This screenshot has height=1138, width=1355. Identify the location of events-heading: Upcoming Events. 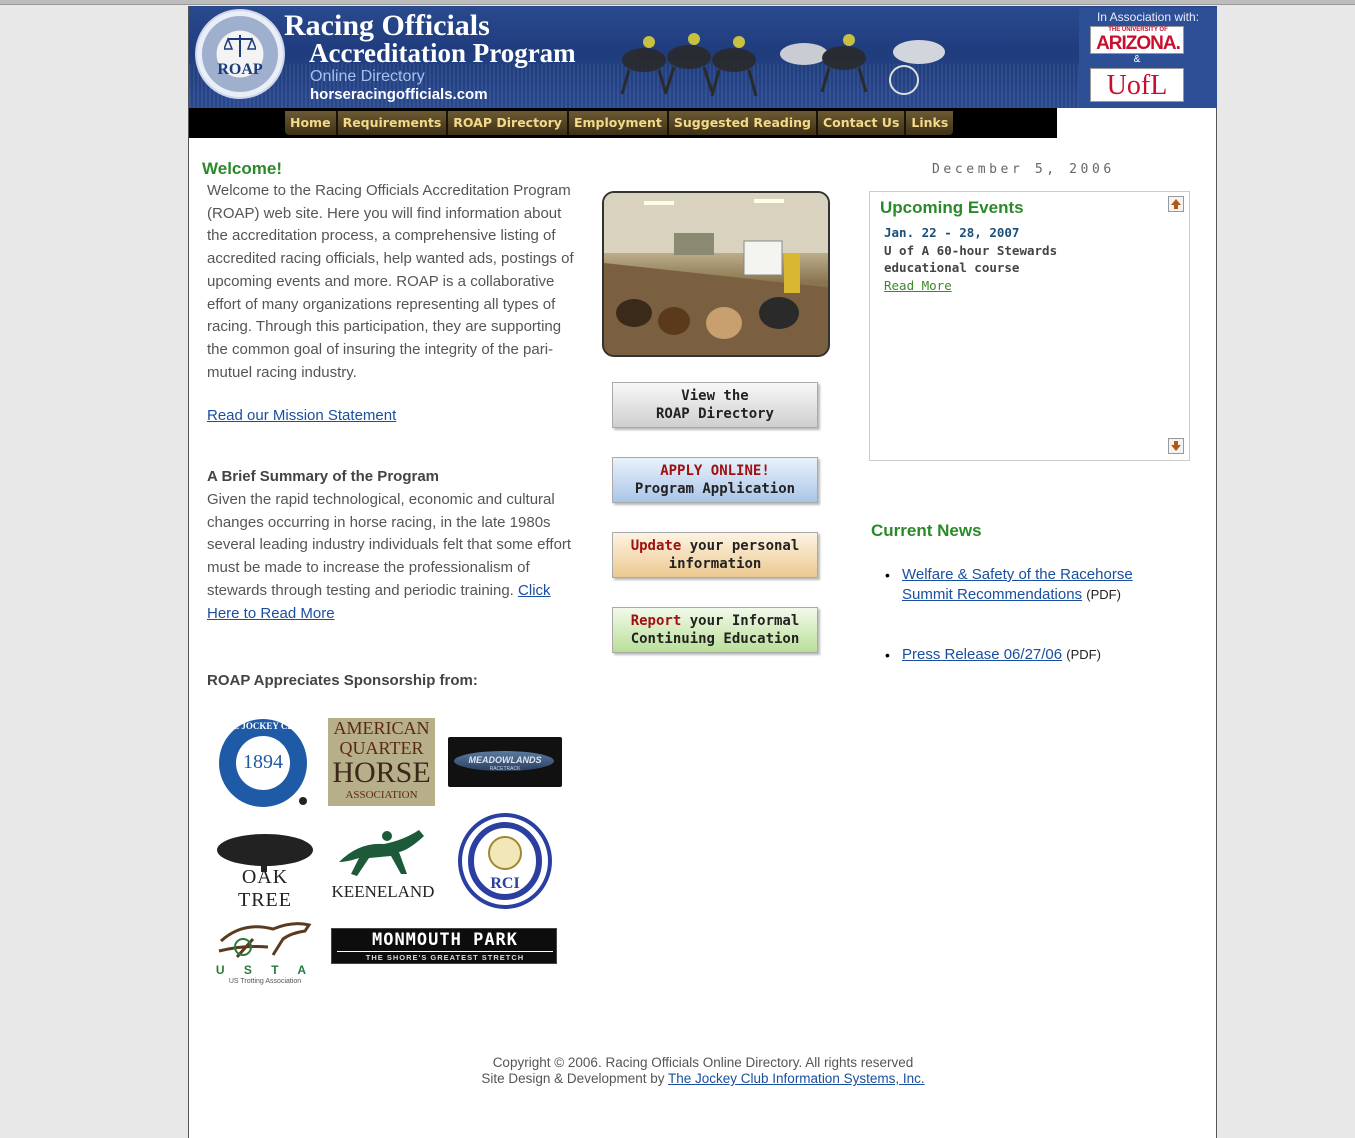
(952, 207).